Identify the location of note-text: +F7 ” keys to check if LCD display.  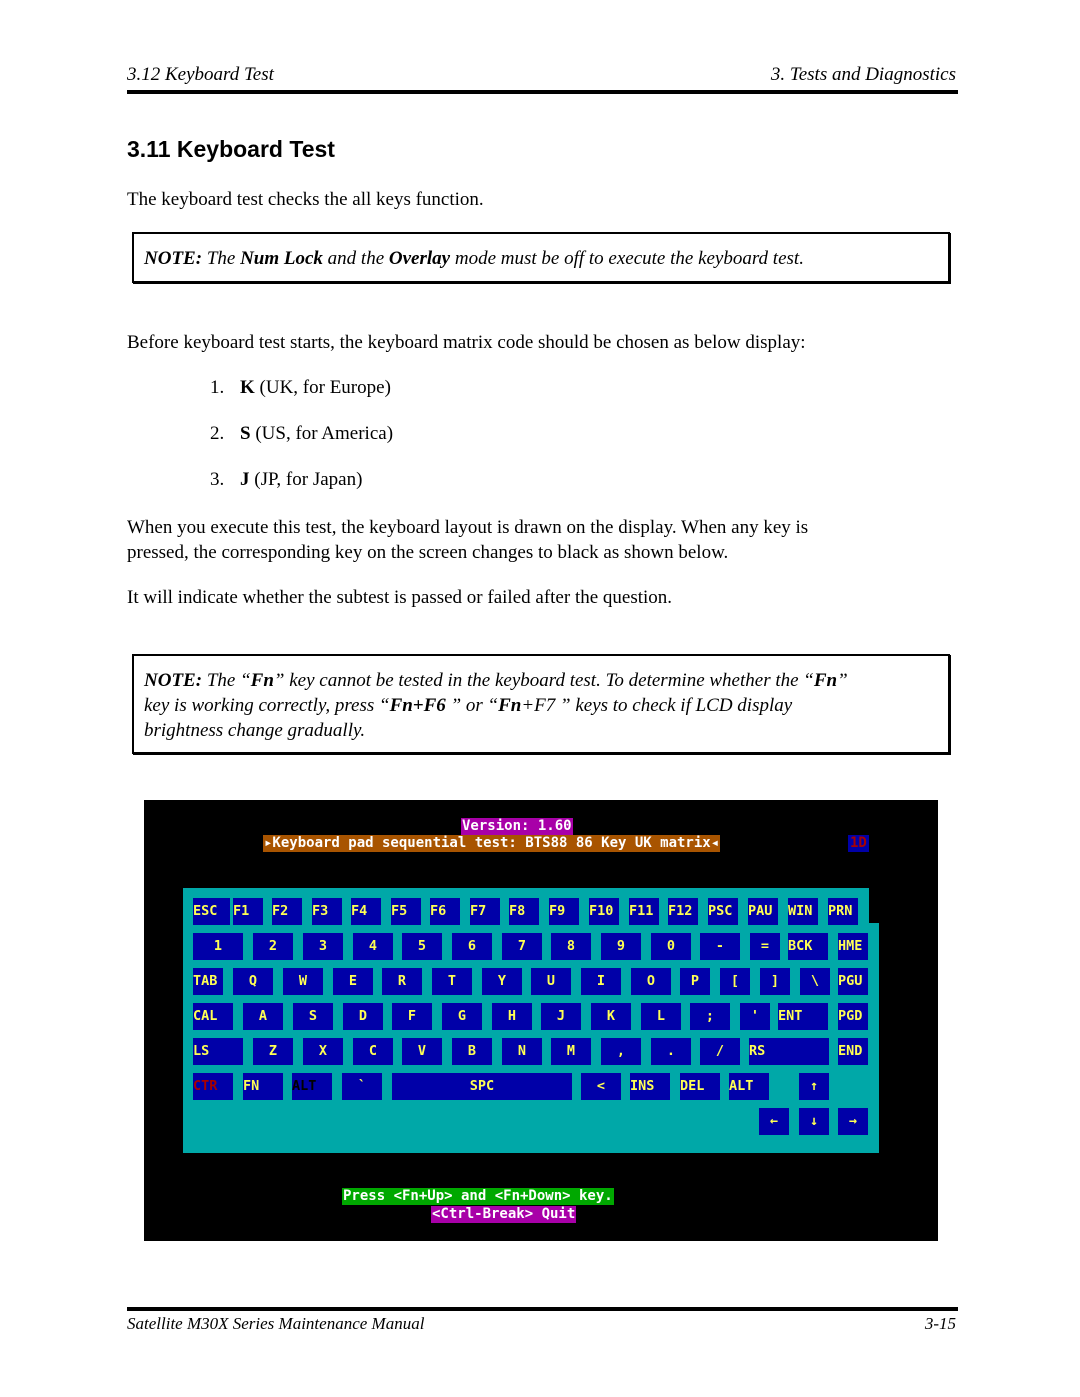
(657, 705).